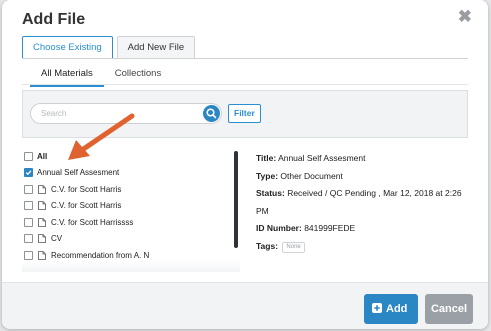  Describe the element at coordinates (279, 228) in the screenshot. I see `detail-id-label: ID Number:` at that location.